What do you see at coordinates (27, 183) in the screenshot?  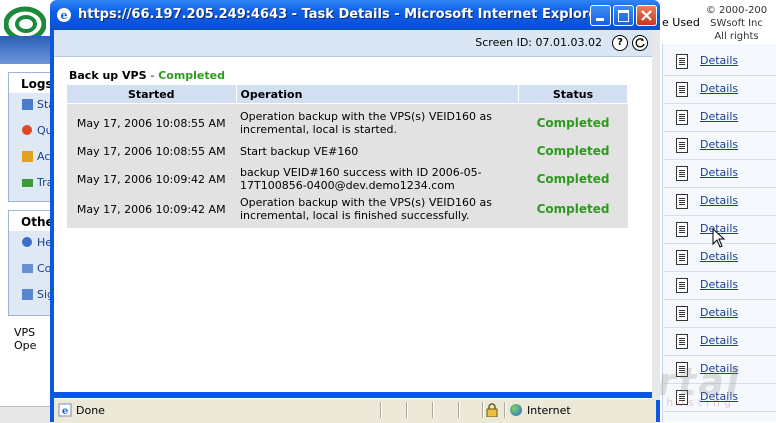 I see `traffic-icon` at bounding box center [27, 183].